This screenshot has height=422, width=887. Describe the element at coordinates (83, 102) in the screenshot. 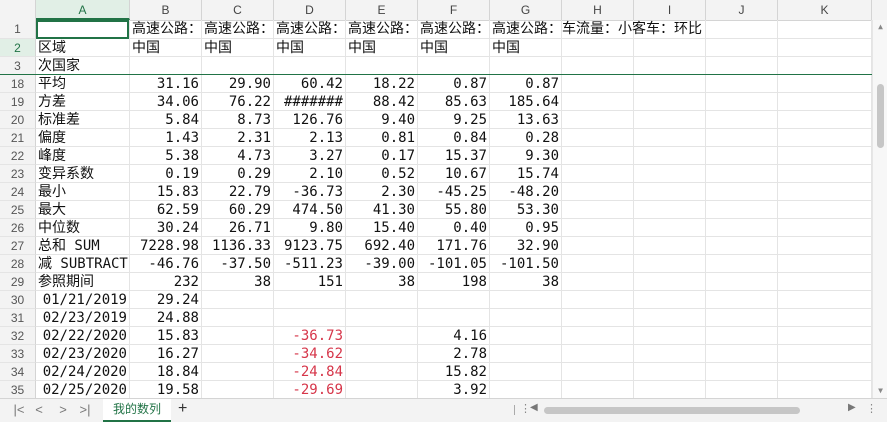

I see `cell-a19: 方差` at that location.